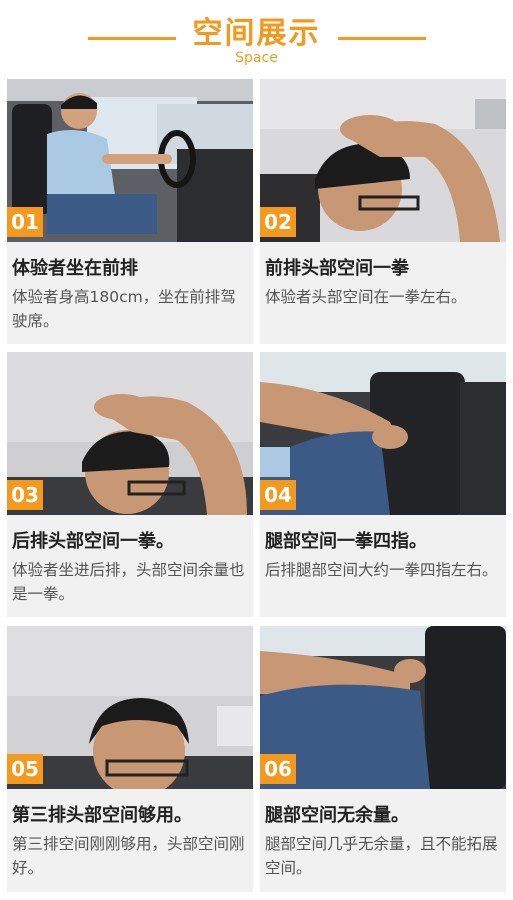 The width and height of the screenshot is (513, 900). I want to click on panel-04: 04 腿部空间一拳四指。 后排腿部空间大约一拳四指左右。, so click(383, 484).